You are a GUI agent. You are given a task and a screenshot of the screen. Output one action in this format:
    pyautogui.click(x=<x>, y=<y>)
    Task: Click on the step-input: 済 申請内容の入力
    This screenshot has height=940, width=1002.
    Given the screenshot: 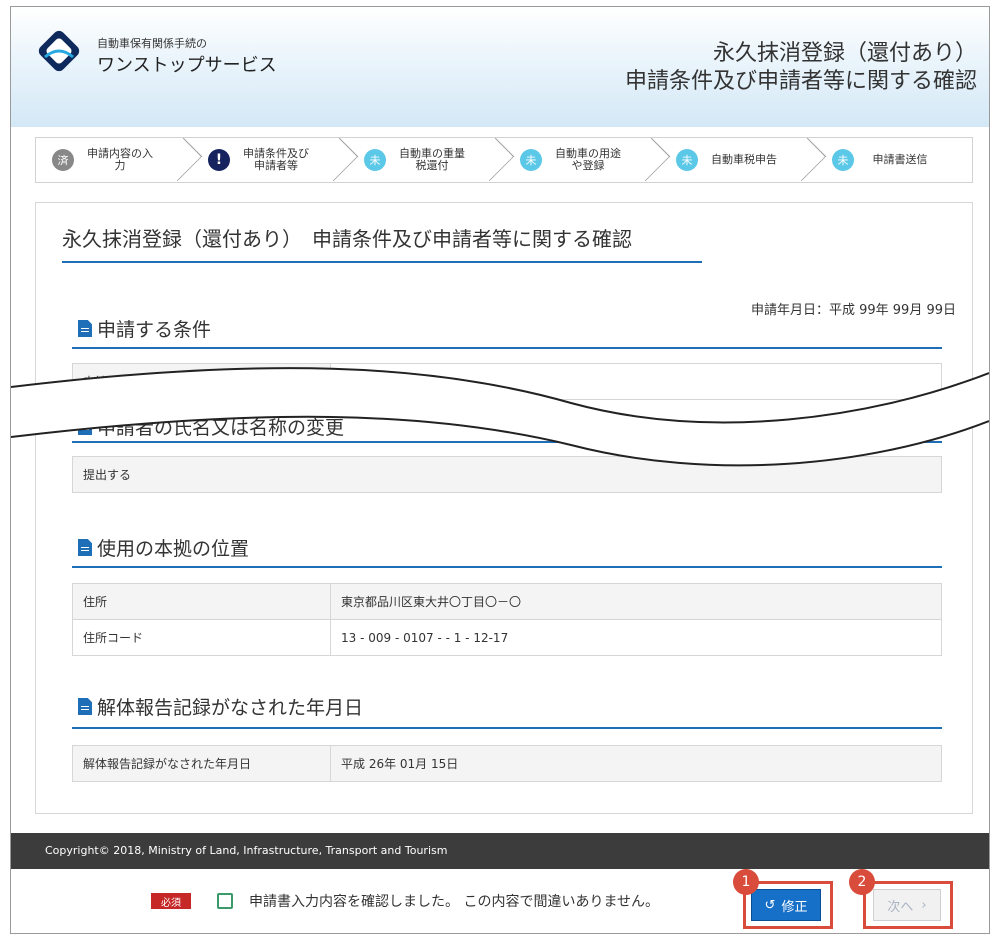 What is the action you would take?
    pyautogui.click(x=114, y=160)
    